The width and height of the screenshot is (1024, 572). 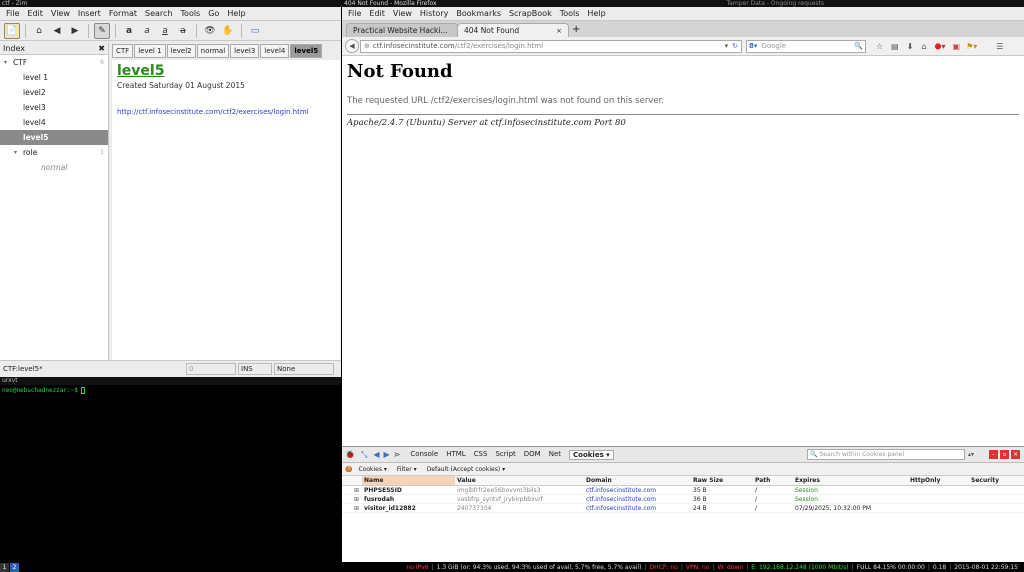 I want to click on firebug-tab: DOM, so click(x=532, y=455).